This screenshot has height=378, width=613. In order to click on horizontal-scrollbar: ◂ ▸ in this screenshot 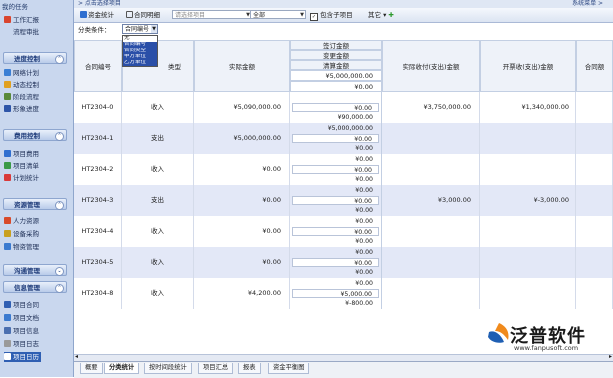, I will do `click(343, 357)`.